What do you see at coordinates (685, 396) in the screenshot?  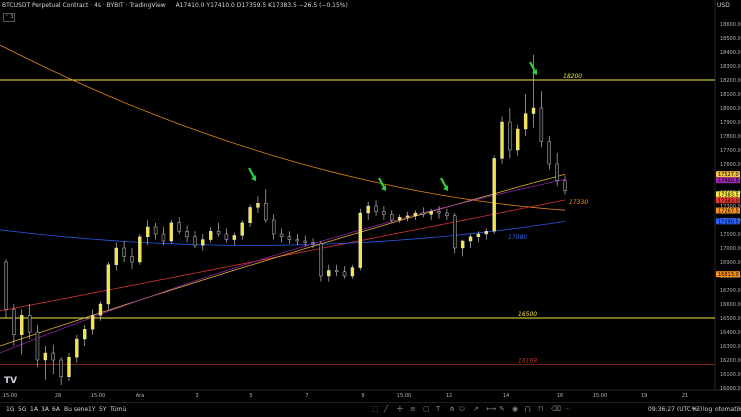 I see `x-tick-label: 21` at bounding box center [685, 396].